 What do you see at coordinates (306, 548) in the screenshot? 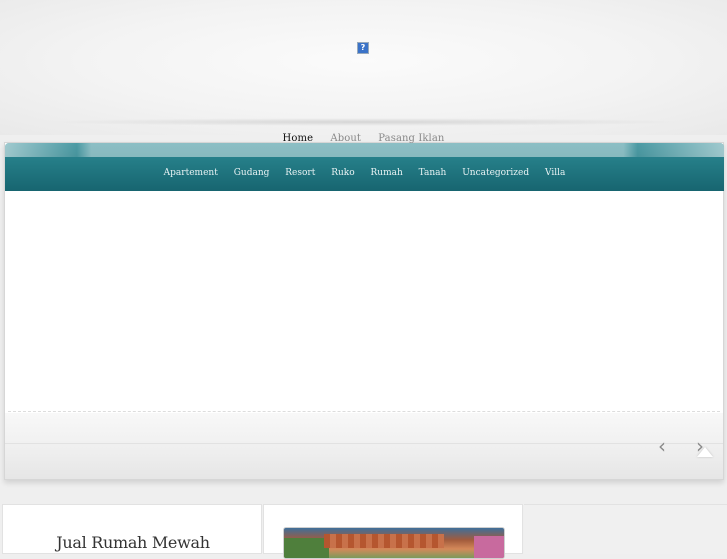
I see `thumbnail-foliage` at bounding box center [306, 548].